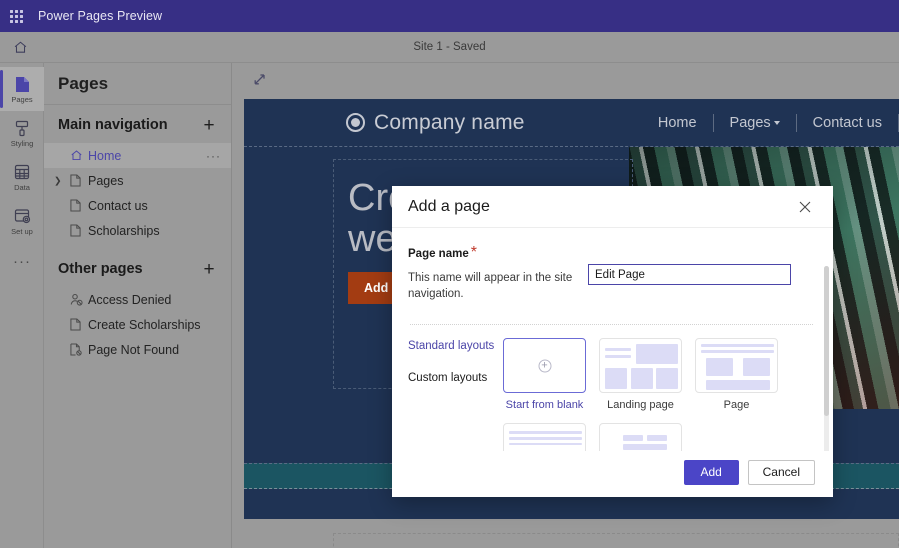 The width and height of the screenshot is (899, 548). Describe the element at coordinates (455, 394) in the screenshot. I see `layout-category-nav: Standard layouts Custom layouts` at that location.